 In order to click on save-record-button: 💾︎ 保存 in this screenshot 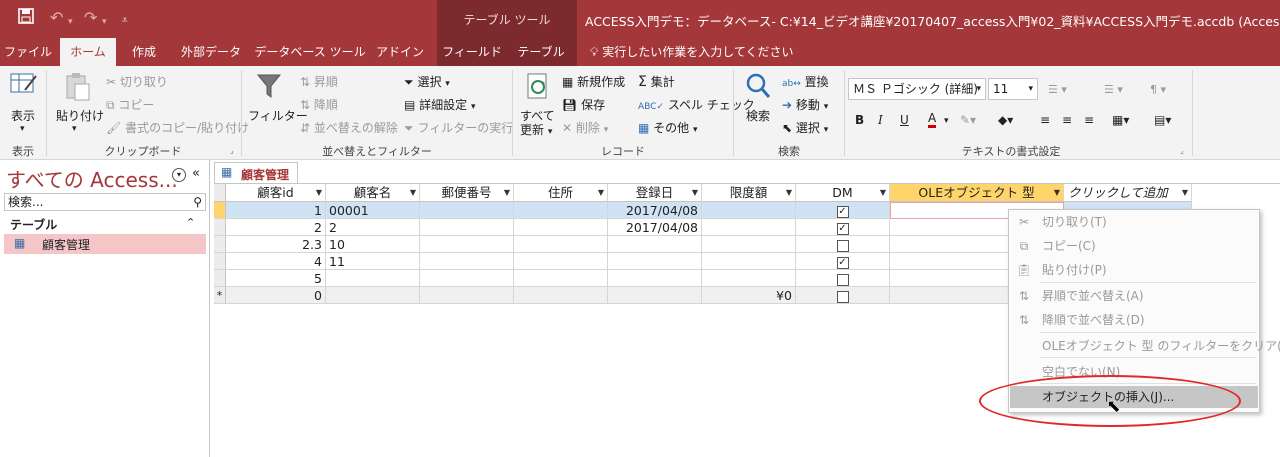, I will do `click(583, 105)`.